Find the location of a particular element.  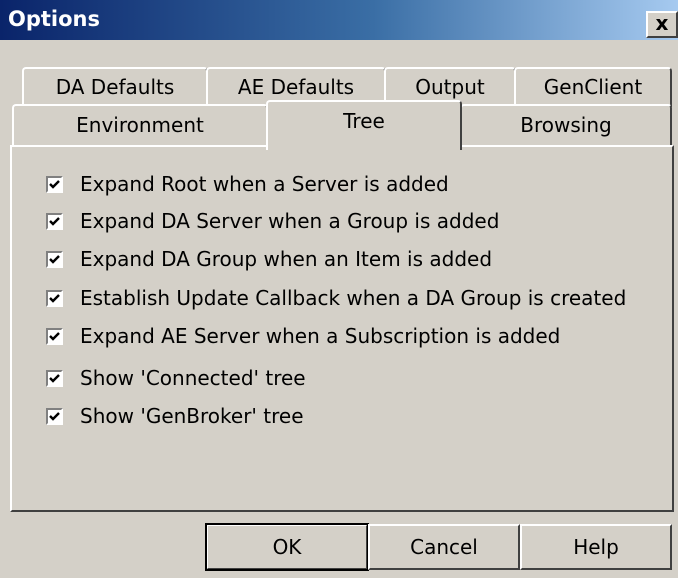

option-expand-da-server: Expand DA Server when a Group is added is located at coordinates (272, 221).